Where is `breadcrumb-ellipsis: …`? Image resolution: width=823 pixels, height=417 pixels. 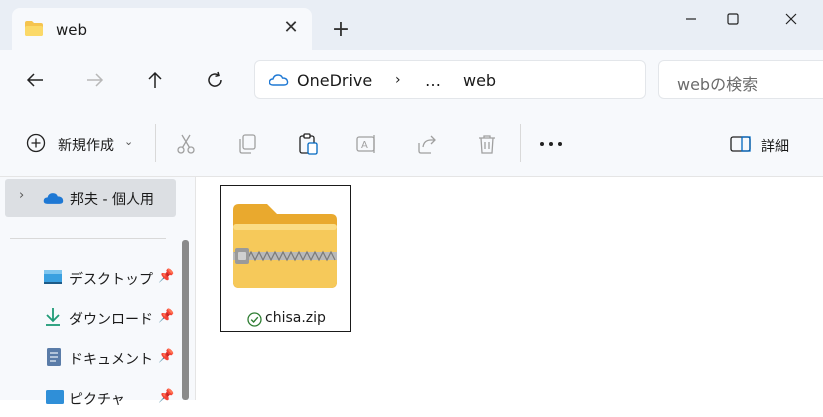 breadcrumb-ellipsis: … is located at coordinates (433, 80).